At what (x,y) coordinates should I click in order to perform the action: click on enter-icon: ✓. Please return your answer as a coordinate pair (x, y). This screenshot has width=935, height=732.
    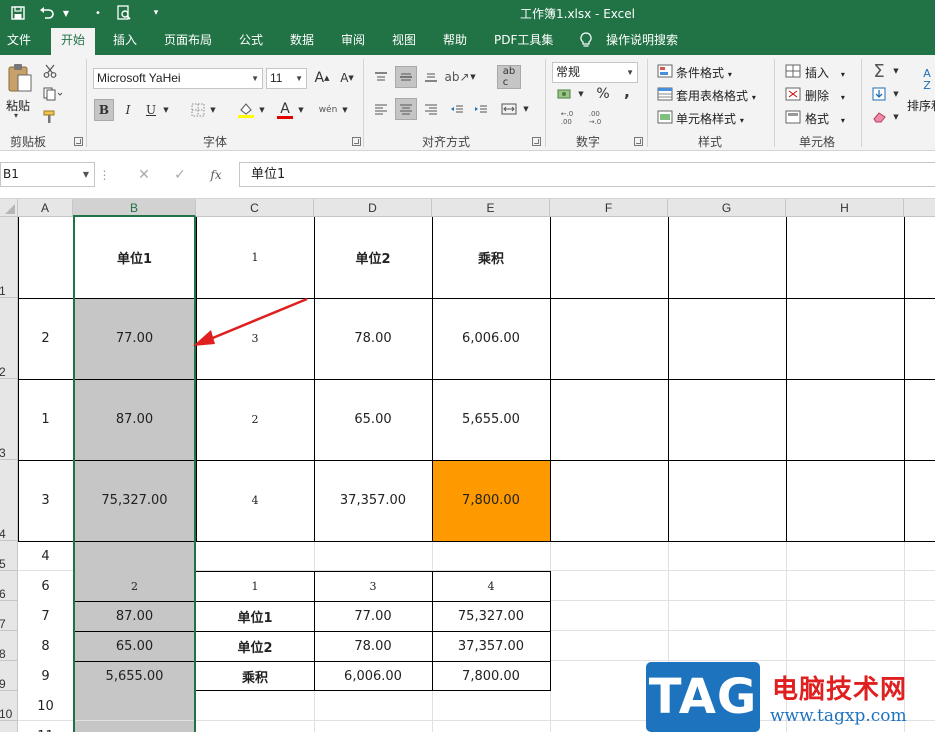
    Looking at the image, I should click on (180, 174).